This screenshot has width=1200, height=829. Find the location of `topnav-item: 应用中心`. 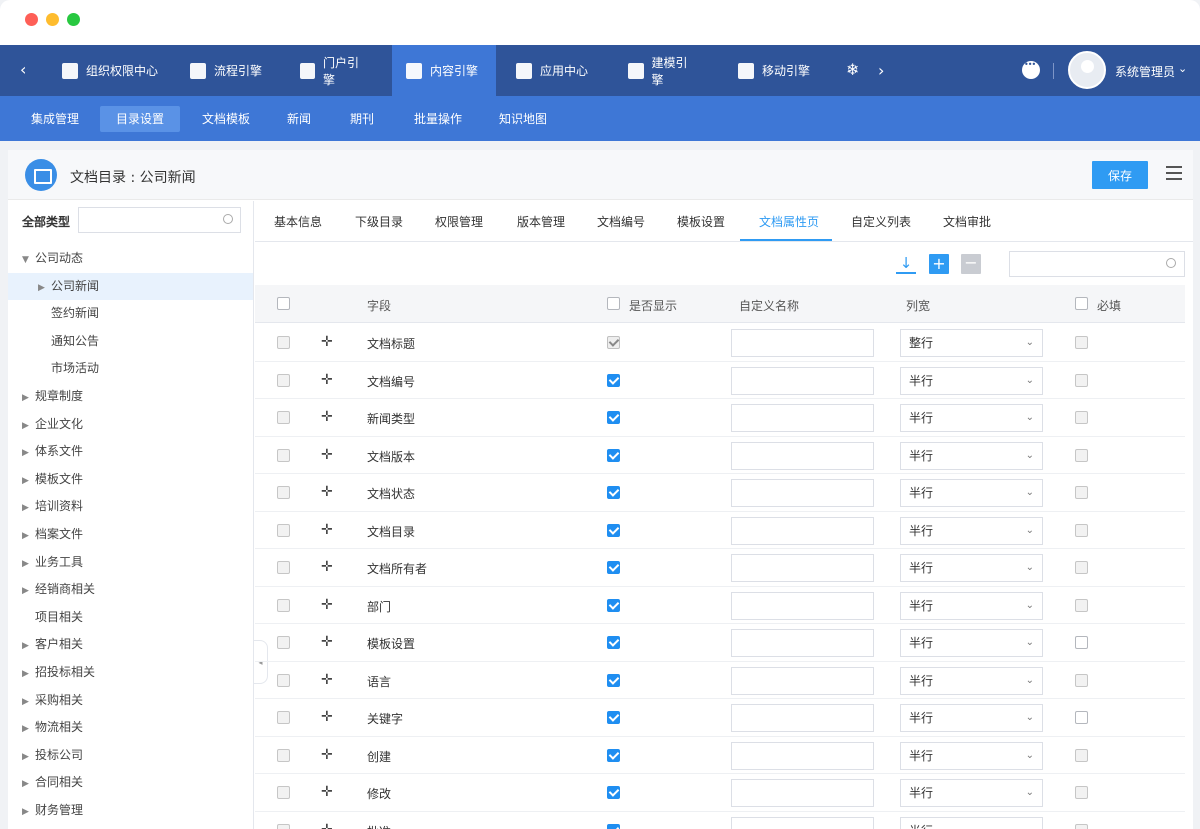

topnav-item: 应用中心 is located at coordinates (552, 70).